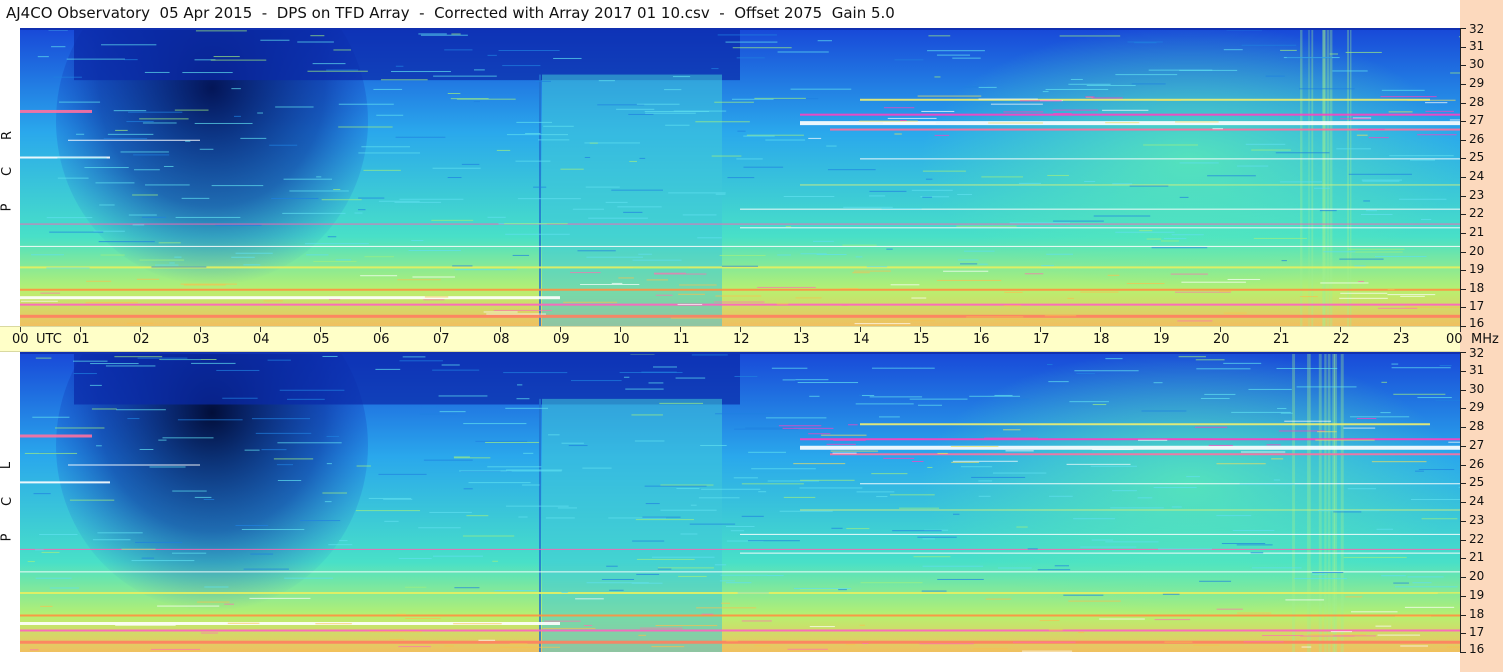 The height and width of the screenshot is (672, 1503). Describe the element at coordinates (1477, 482) in the screenshot. I see `frequency-tick-label: 25` at that location.